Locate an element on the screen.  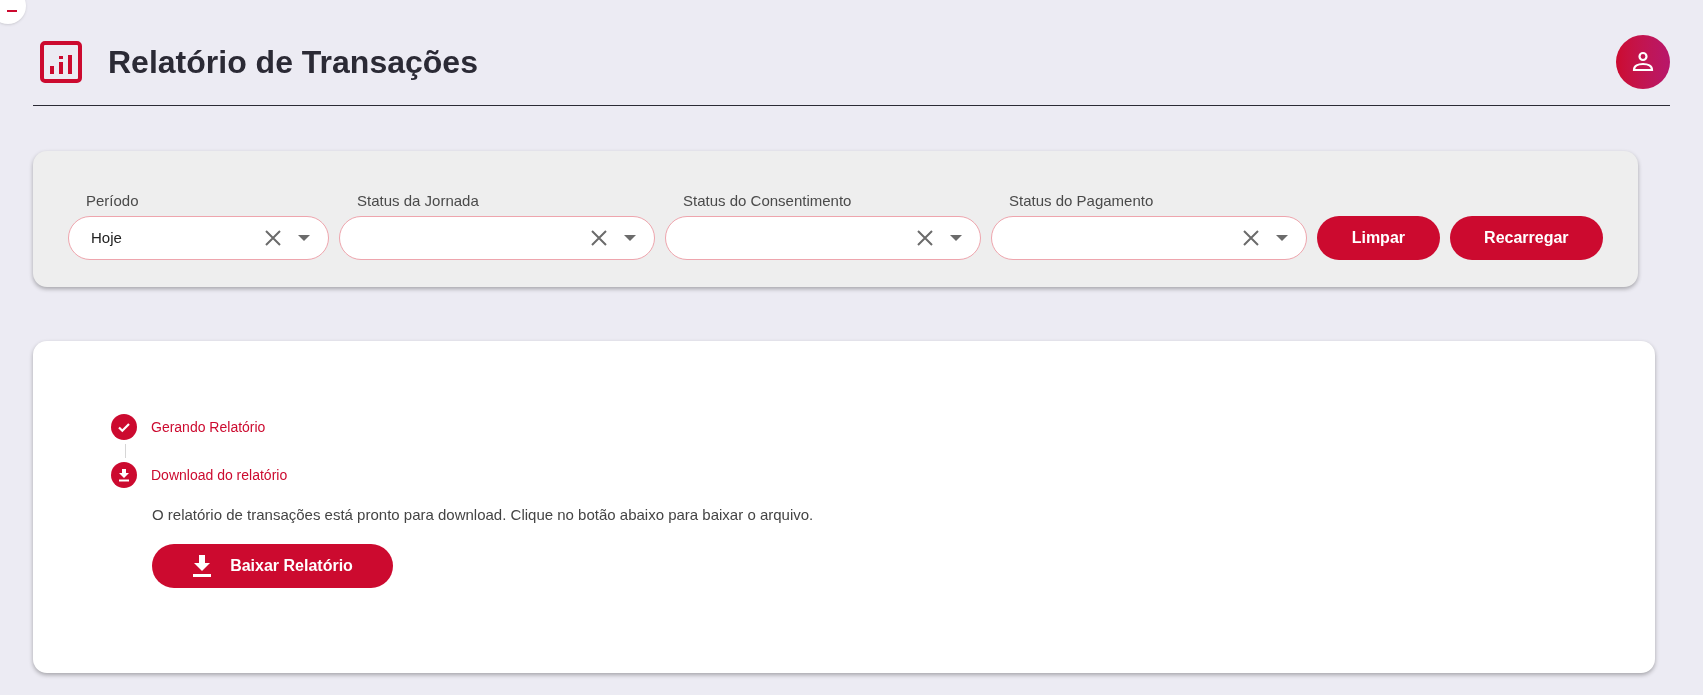
minus-icon is located at coordinates (12, 11).